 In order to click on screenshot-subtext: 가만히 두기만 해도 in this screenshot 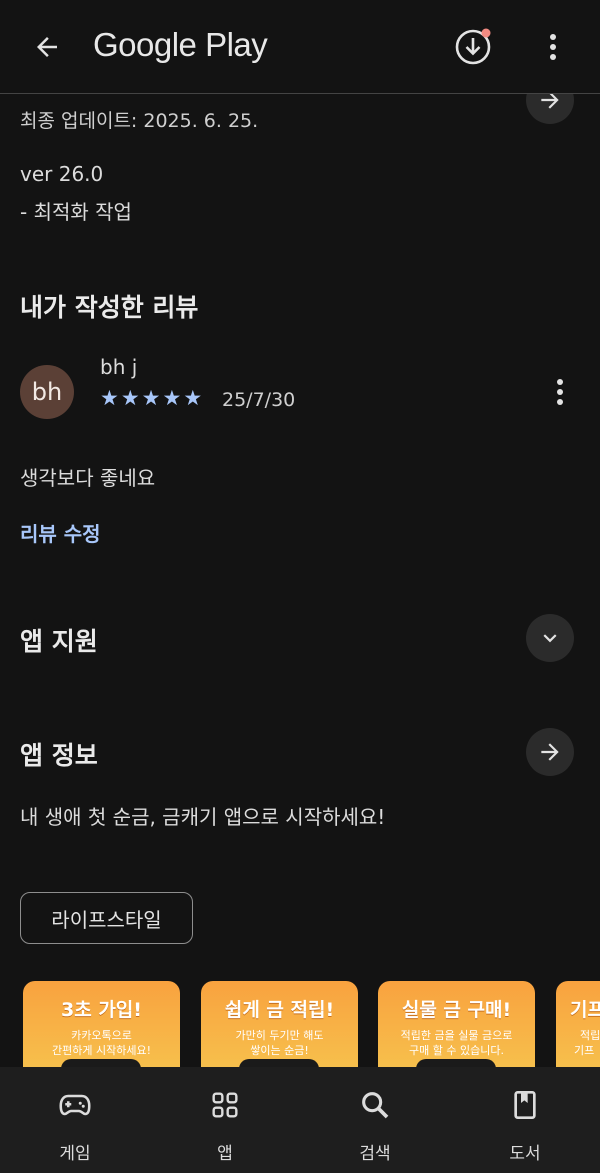, I will do `click(279, 1035)`.